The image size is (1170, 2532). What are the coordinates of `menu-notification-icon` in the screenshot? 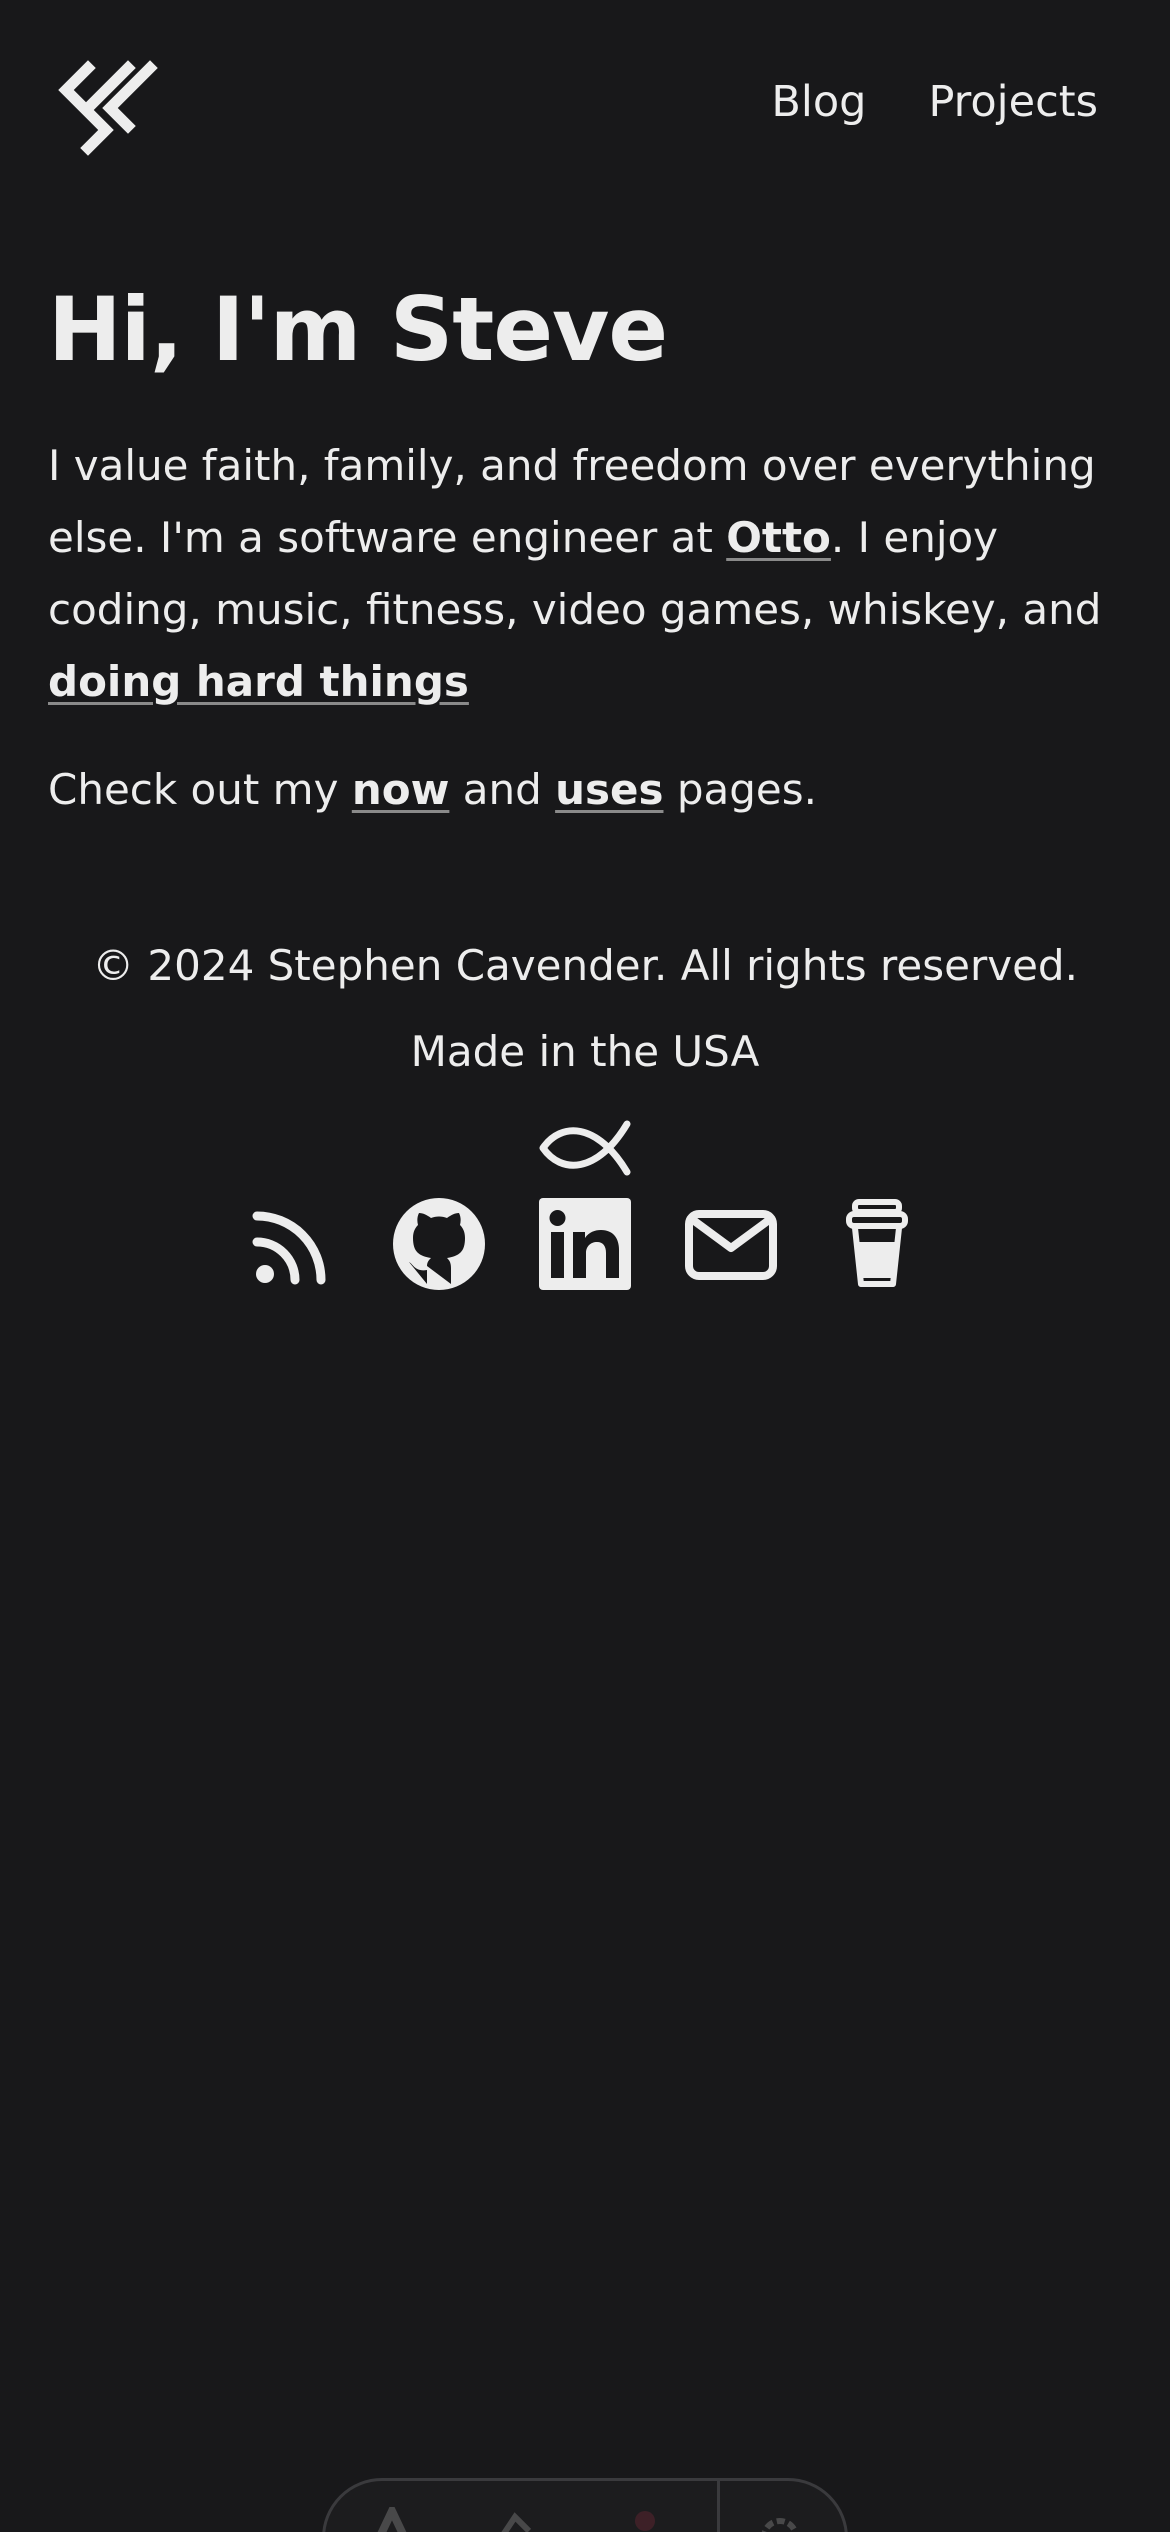 It's located at (630, 2519).